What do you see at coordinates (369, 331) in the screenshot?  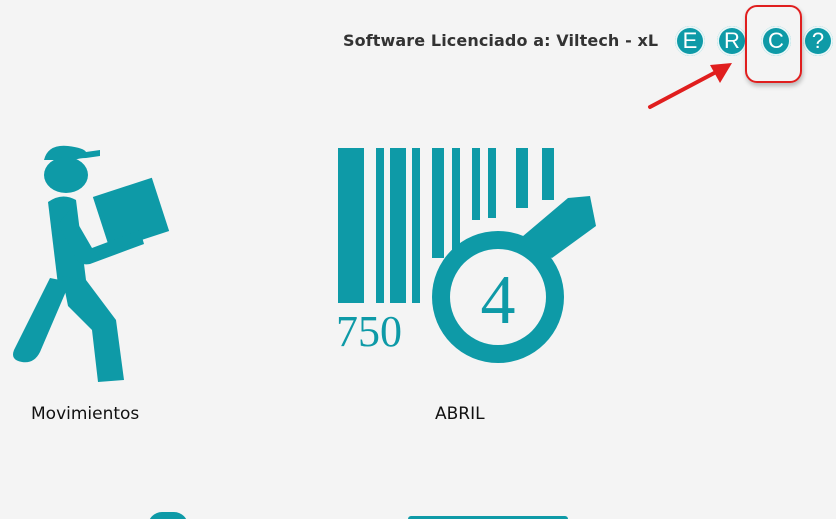 I see `barcode-number: 750` at bounding box center [369, 331].